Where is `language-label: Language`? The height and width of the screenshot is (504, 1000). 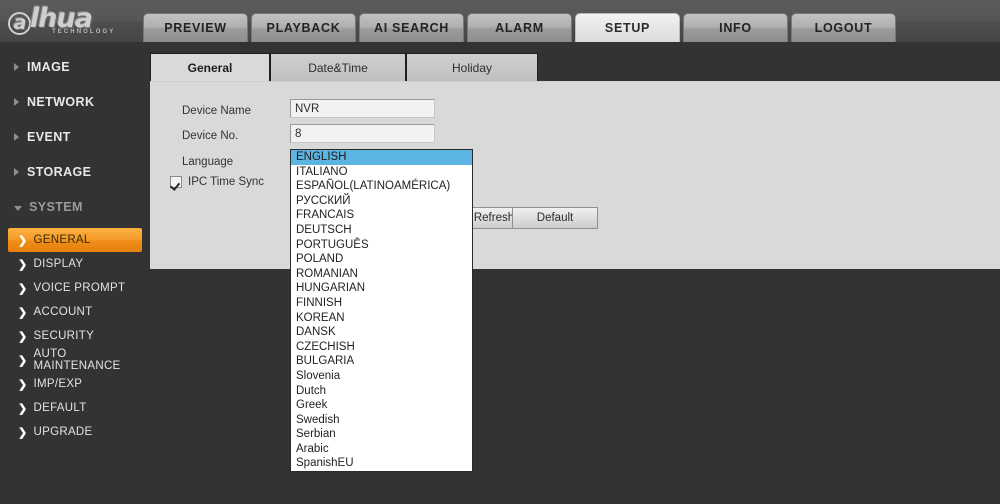
language-label: Language is located at coordinates (208, 162).